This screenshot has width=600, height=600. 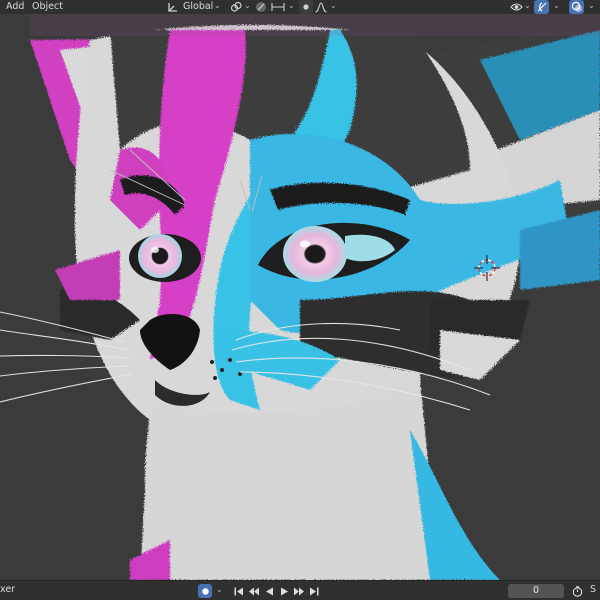 What do you see at coordinates (306, 7) in the screenshot?
I see `proportional-editing-icon` at bounding box center [306, 7].